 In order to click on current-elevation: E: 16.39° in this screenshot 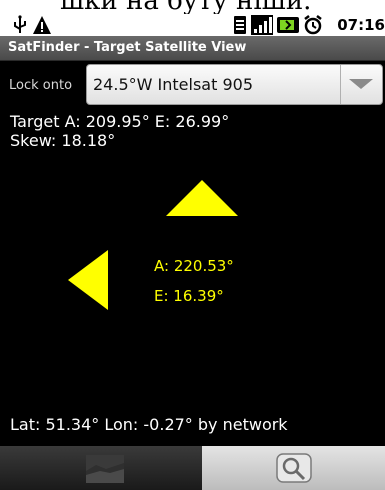, I will do `click(189, 296)`.